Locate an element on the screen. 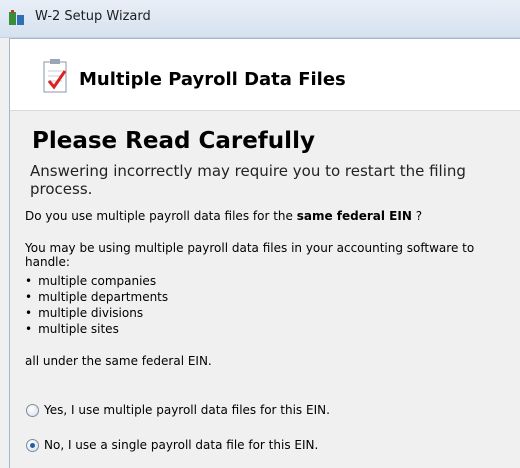 The width and height of the screenshot is (520, 468). main-heading: Please Read Carefully is located at coordinates (173, 141).